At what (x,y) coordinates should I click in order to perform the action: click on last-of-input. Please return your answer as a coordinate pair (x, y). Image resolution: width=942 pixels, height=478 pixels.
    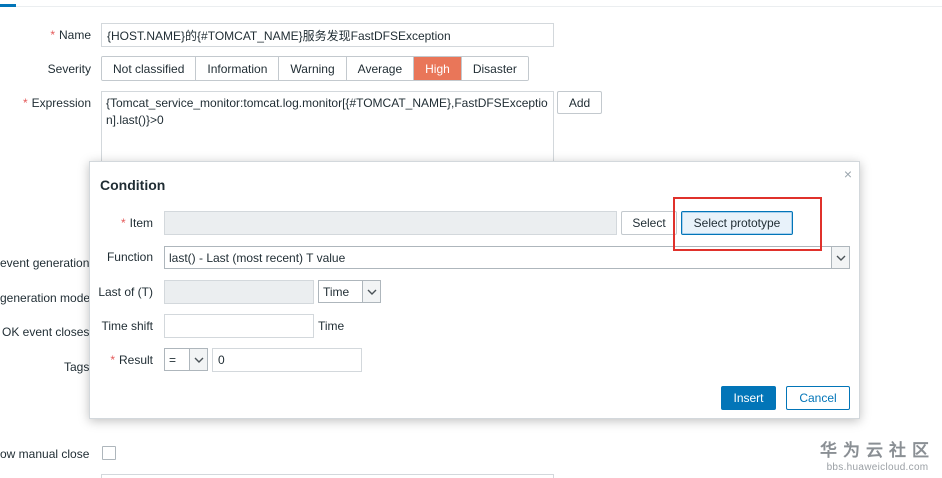
    Looking at the image, I should click on (239, 292).